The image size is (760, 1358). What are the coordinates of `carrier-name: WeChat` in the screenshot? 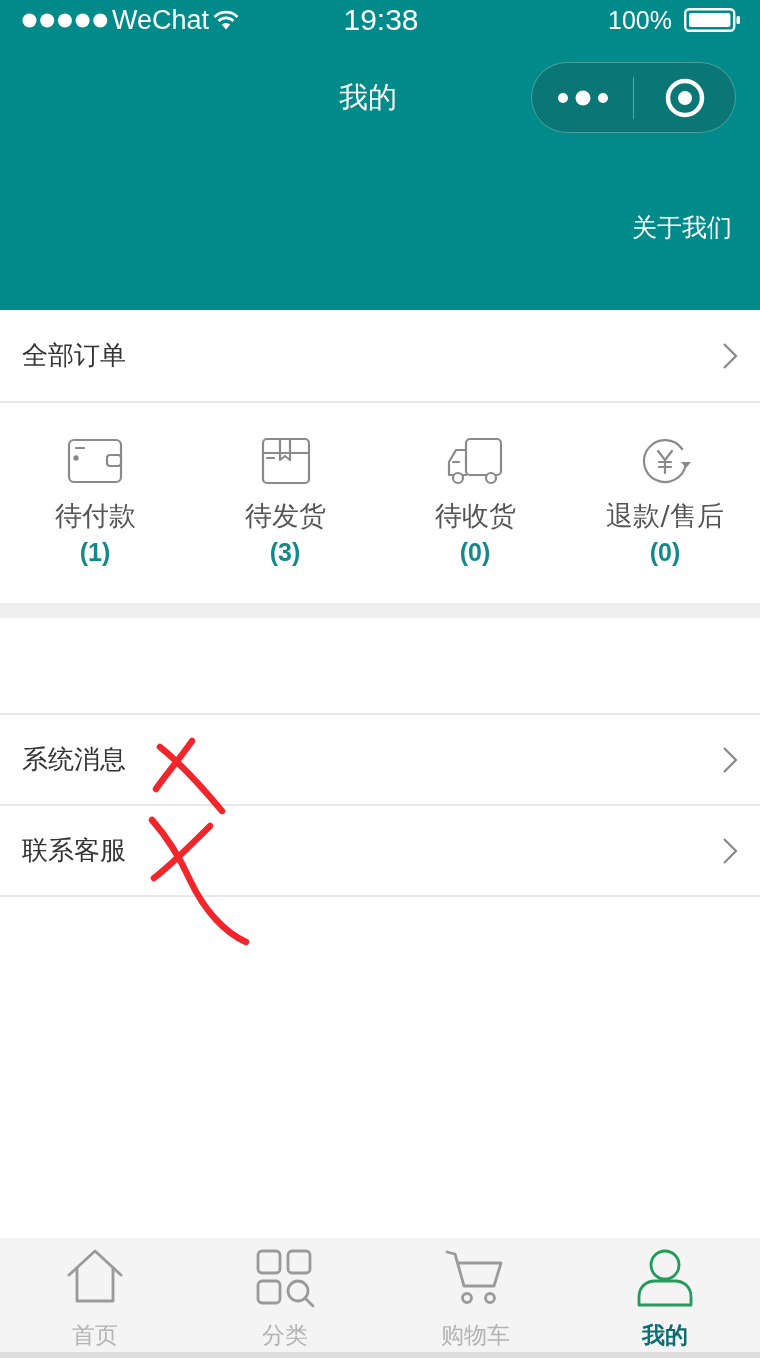 It's located at (161, 20).